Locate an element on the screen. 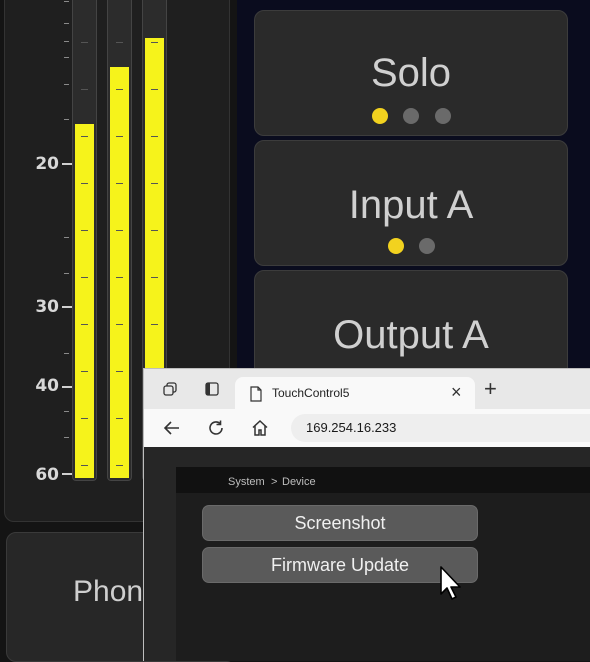 The height and width of the screenshot is (662, 590). output-a-label: Output A is located at coordinates (411, 335).